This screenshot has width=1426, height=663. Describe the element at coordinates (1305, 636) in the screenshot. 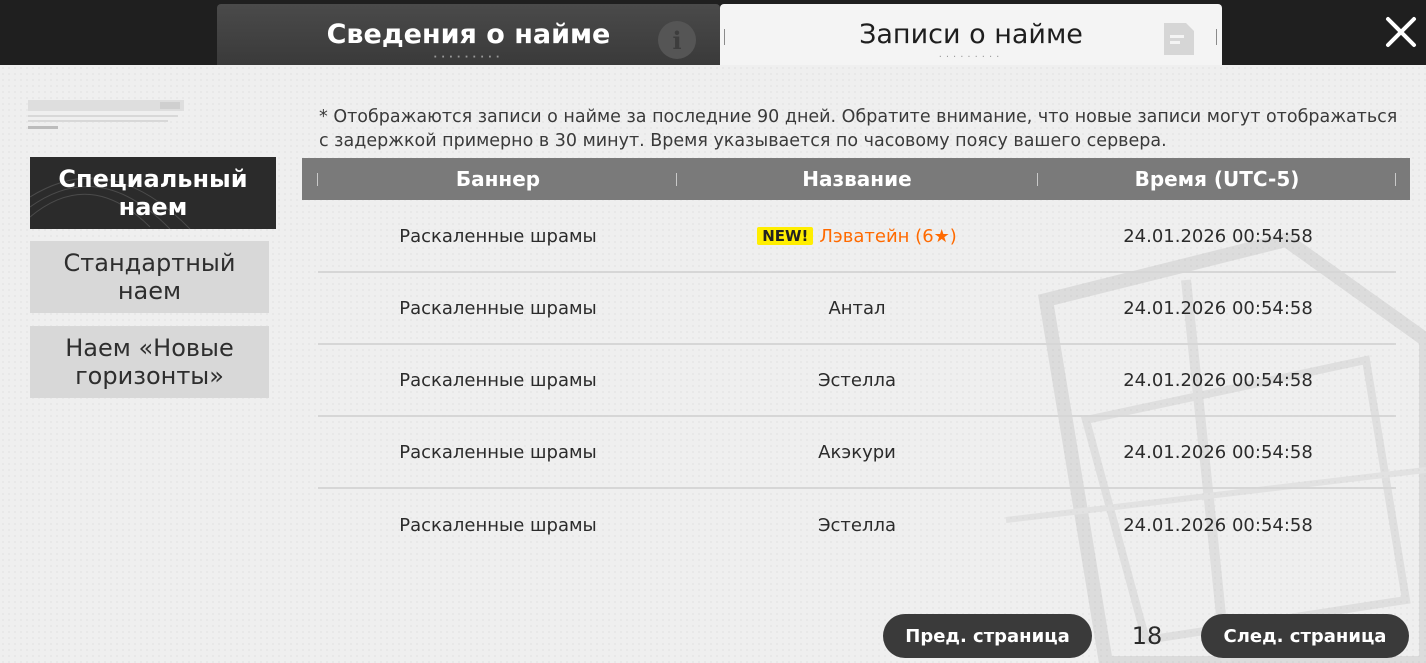

I see `next-page-button: След. страница` at that location.